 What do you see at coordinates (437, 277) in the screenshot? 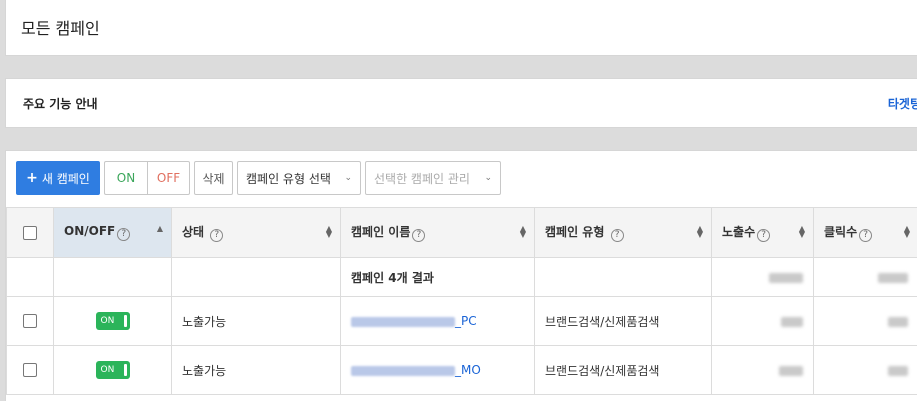
I see `summary-label: 캠페인 4개 결과` at bounding box center [437, 277].